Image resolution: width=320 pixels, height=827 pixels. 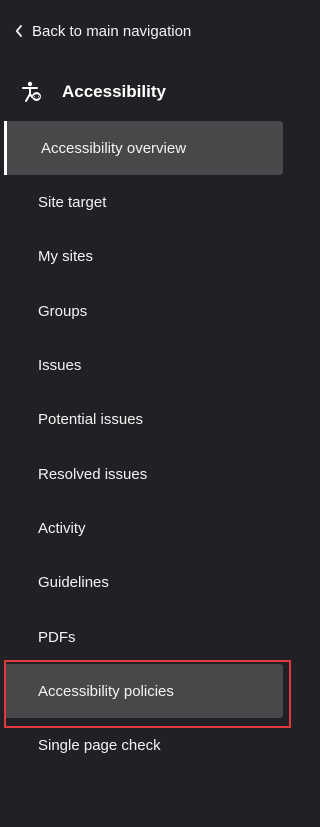 I want to click on nav-item-my-sites: My sites, so click(x=147, y=257).